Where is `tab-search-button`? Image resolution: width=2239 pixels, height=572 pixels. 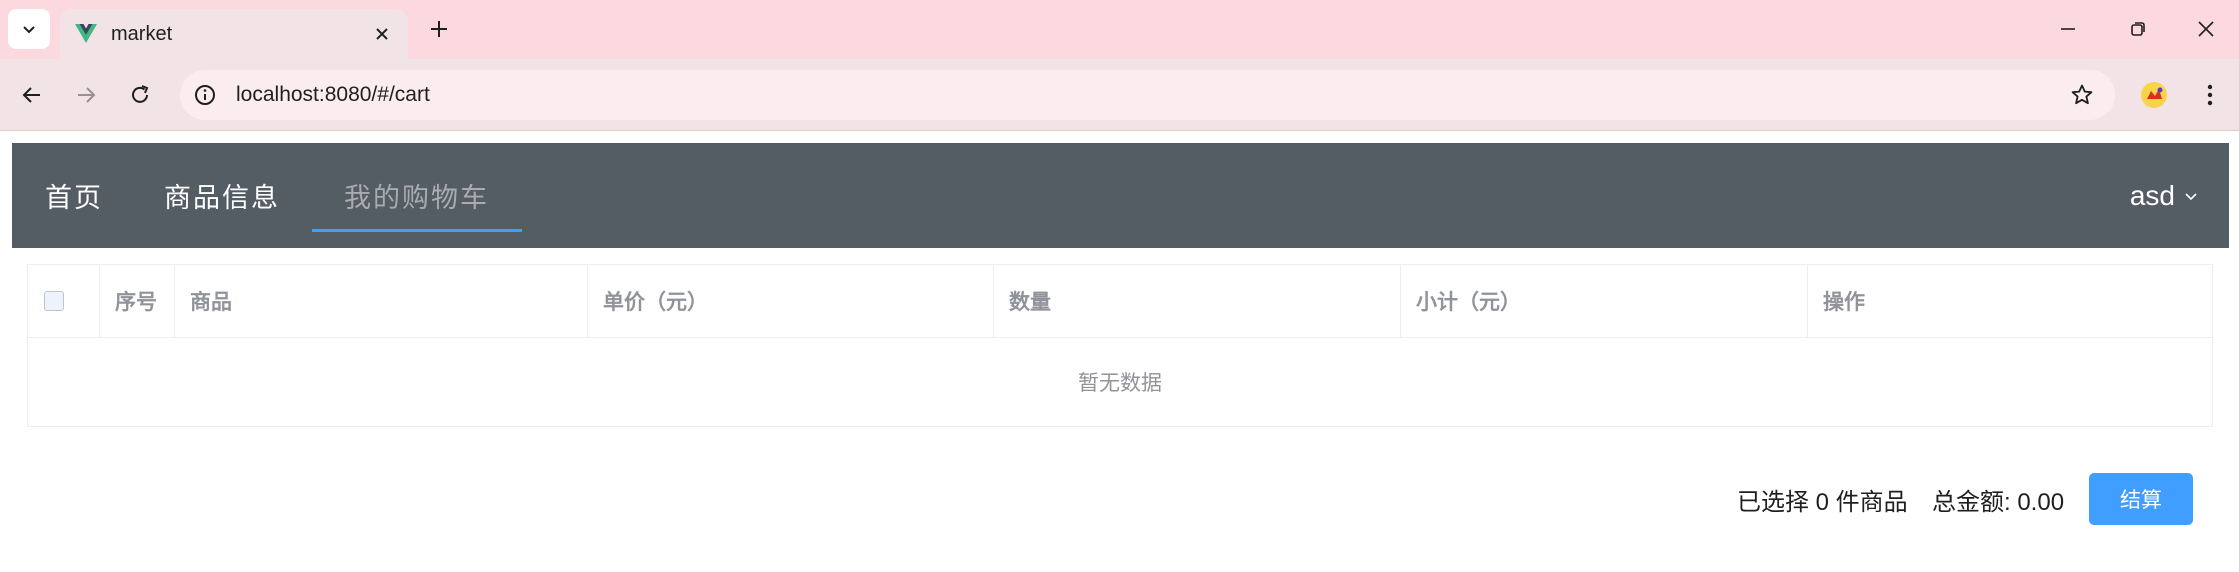
tab-search-button is located at coordinates (29, 29).